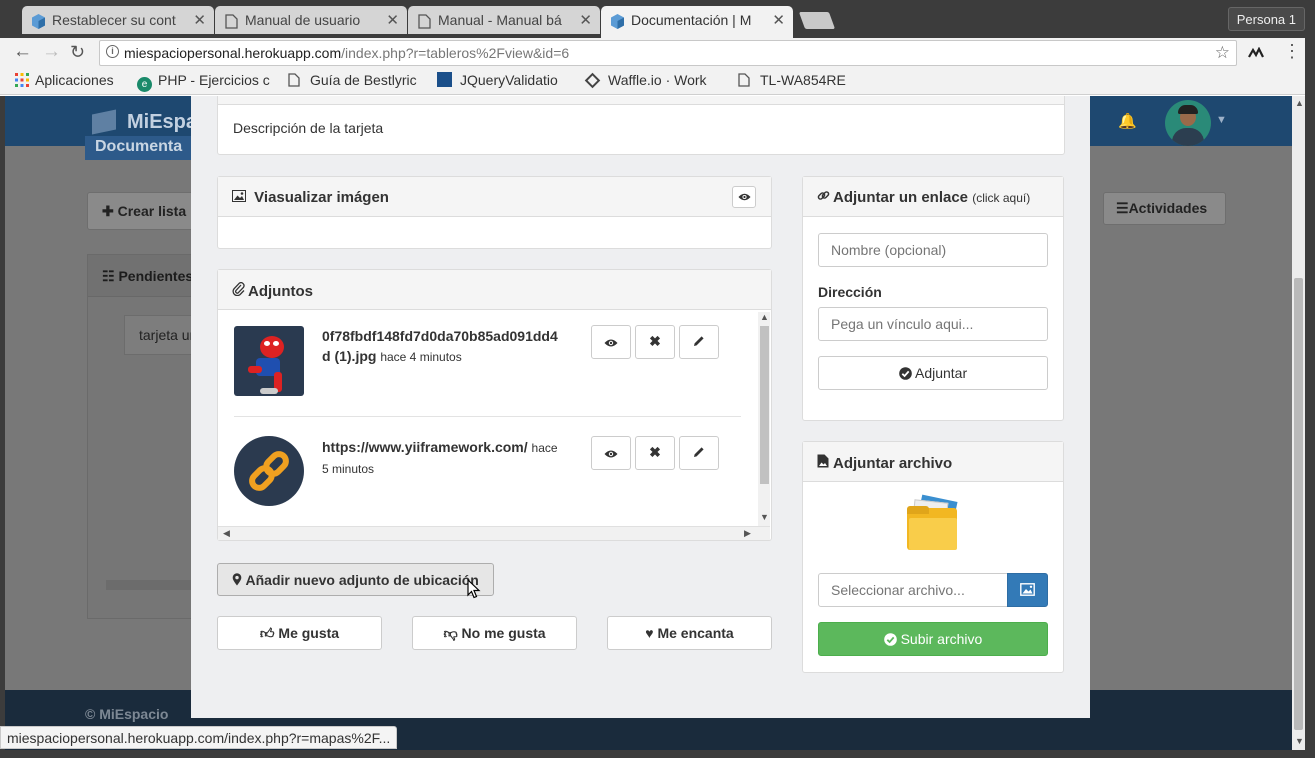  I want to click on spiderman-image, so click(269, 361).